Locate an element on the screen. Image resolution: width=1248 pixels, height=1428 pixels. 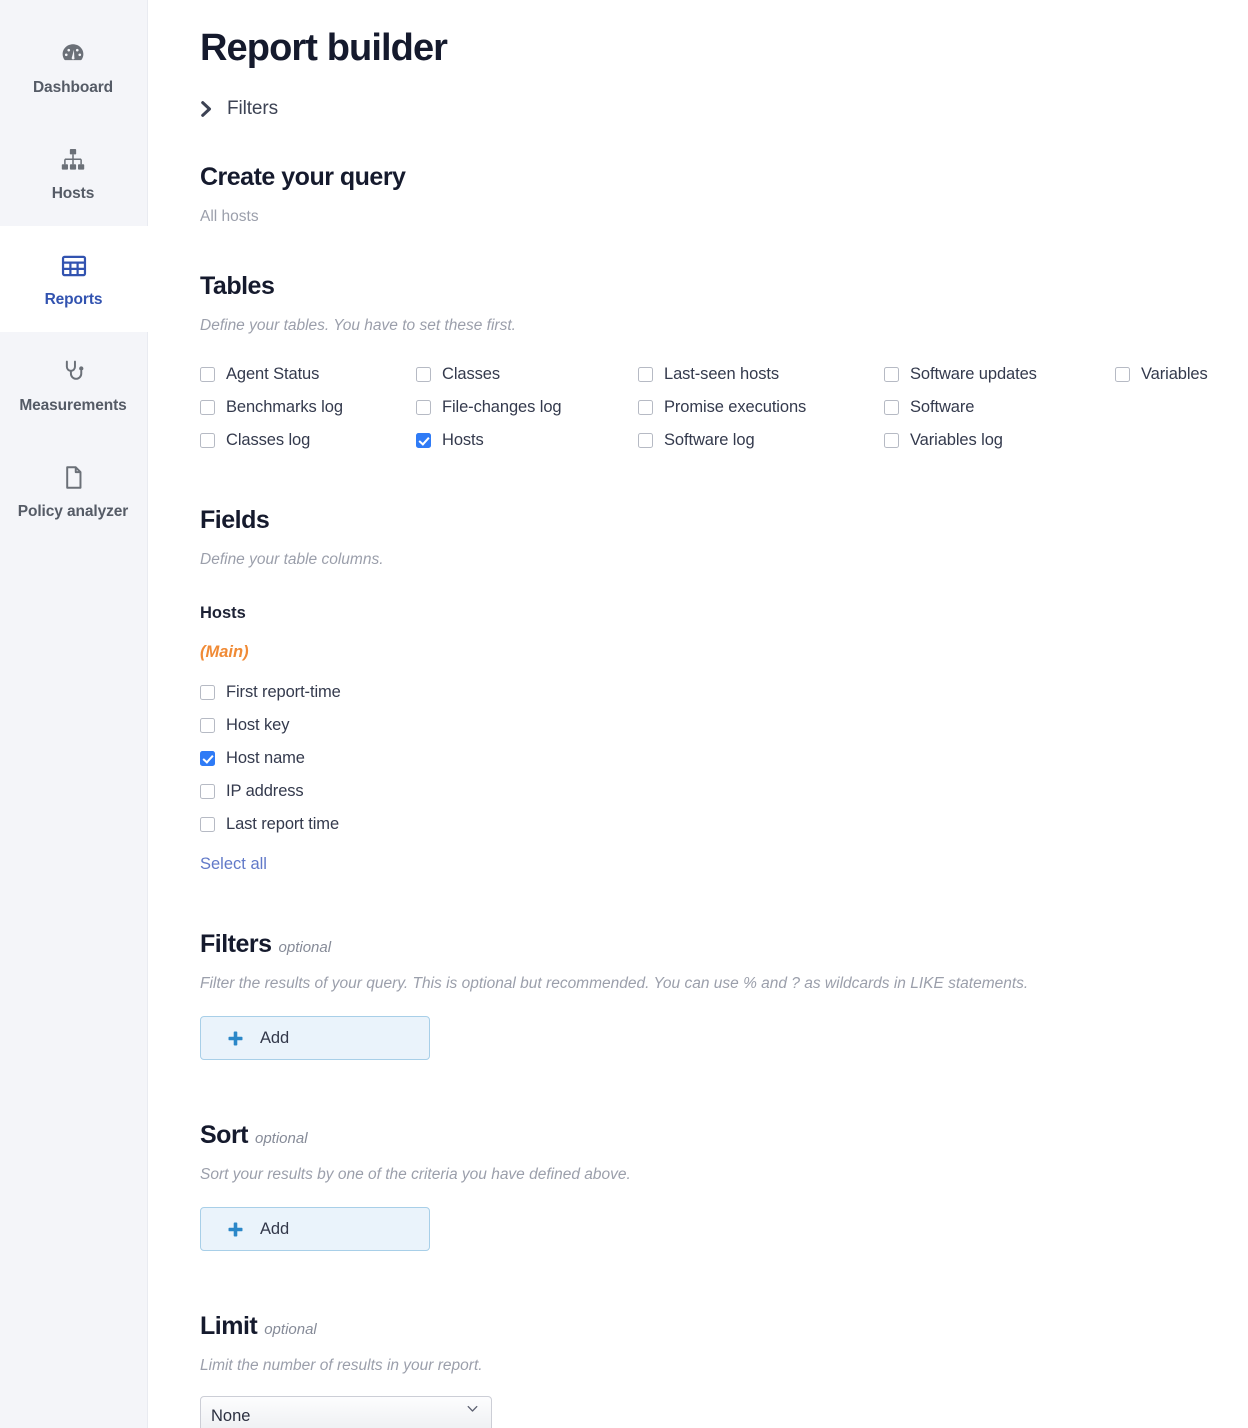
table-checkbox-row: File-changes log is located at coordinates (527, 407).